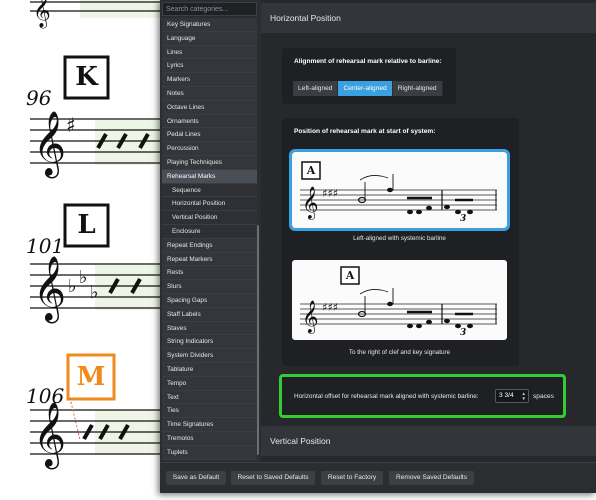 The image size is (596, 500). I want to click on option2-mark: A, so click(350, 275).